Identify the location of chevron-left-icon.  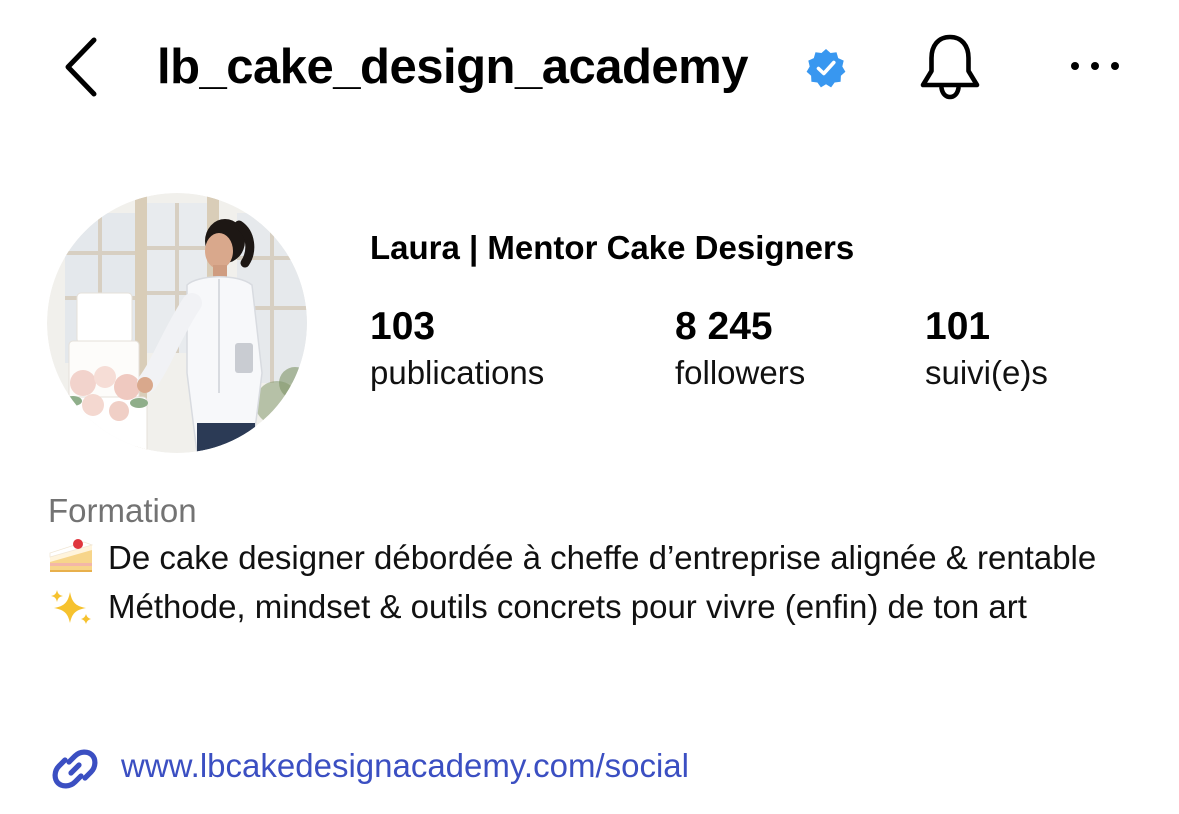
(81, 67).